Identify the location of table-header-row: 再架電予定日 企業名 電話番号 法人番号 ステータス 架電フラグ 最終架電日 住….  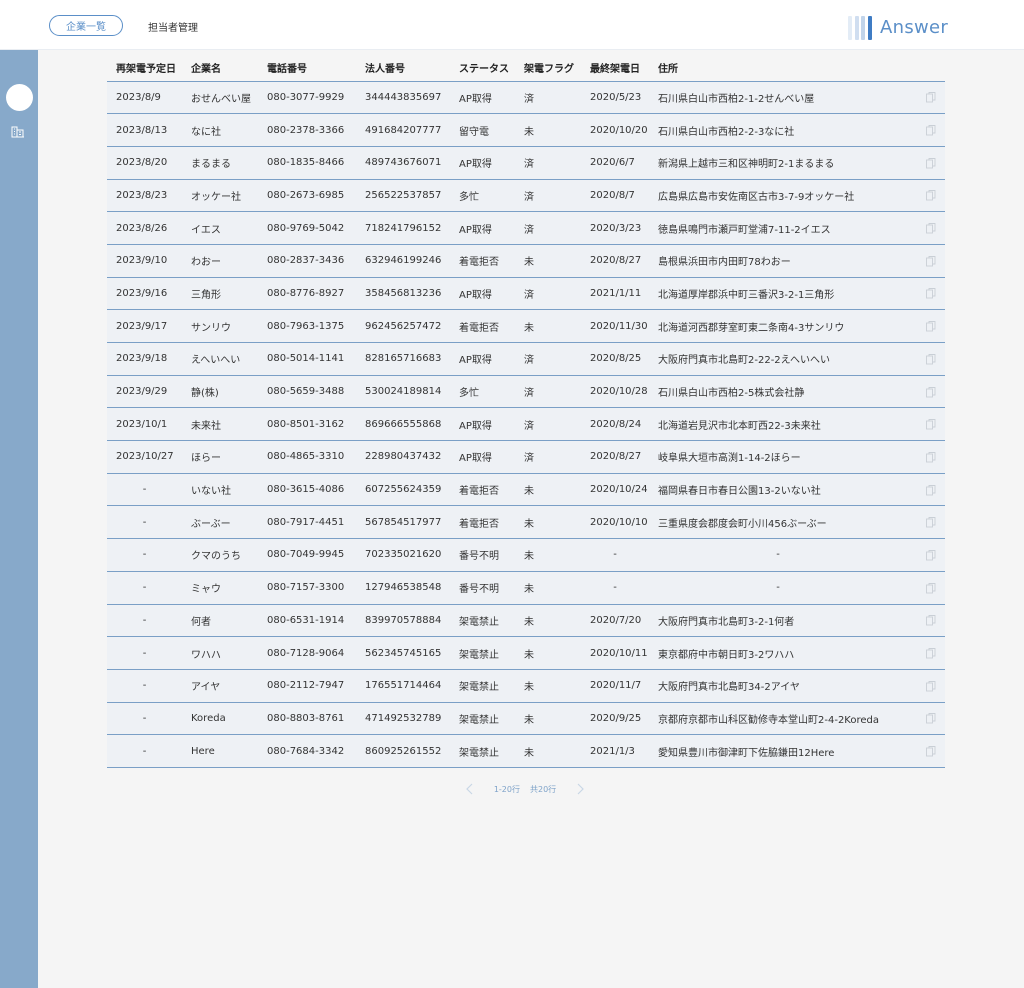
(526, 68).